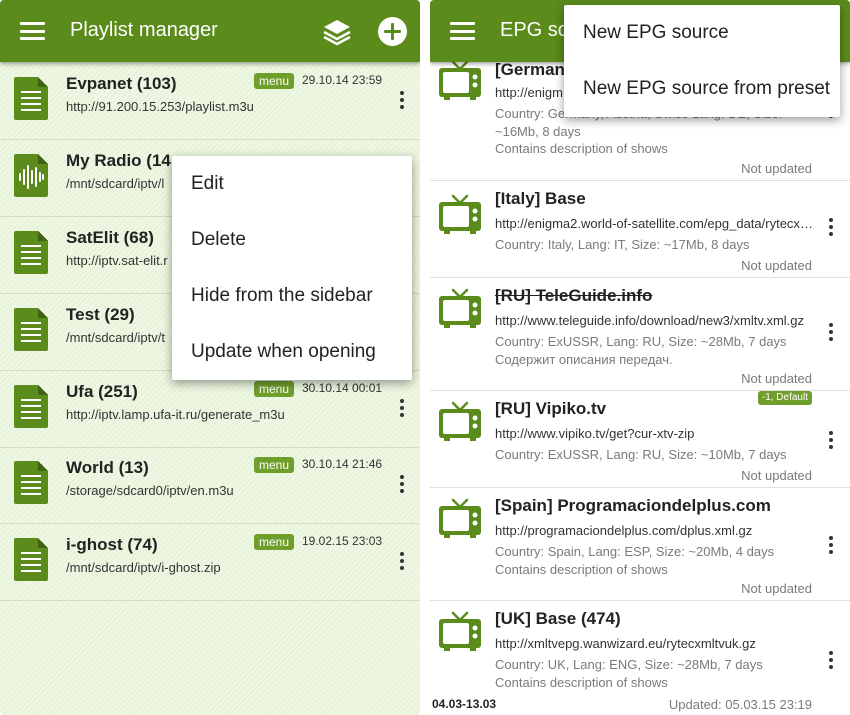  What do you see at coordinates (292, 184) in the screenshot?
I see `edit-menu-item: Edit` at bounding box center [292, 184].